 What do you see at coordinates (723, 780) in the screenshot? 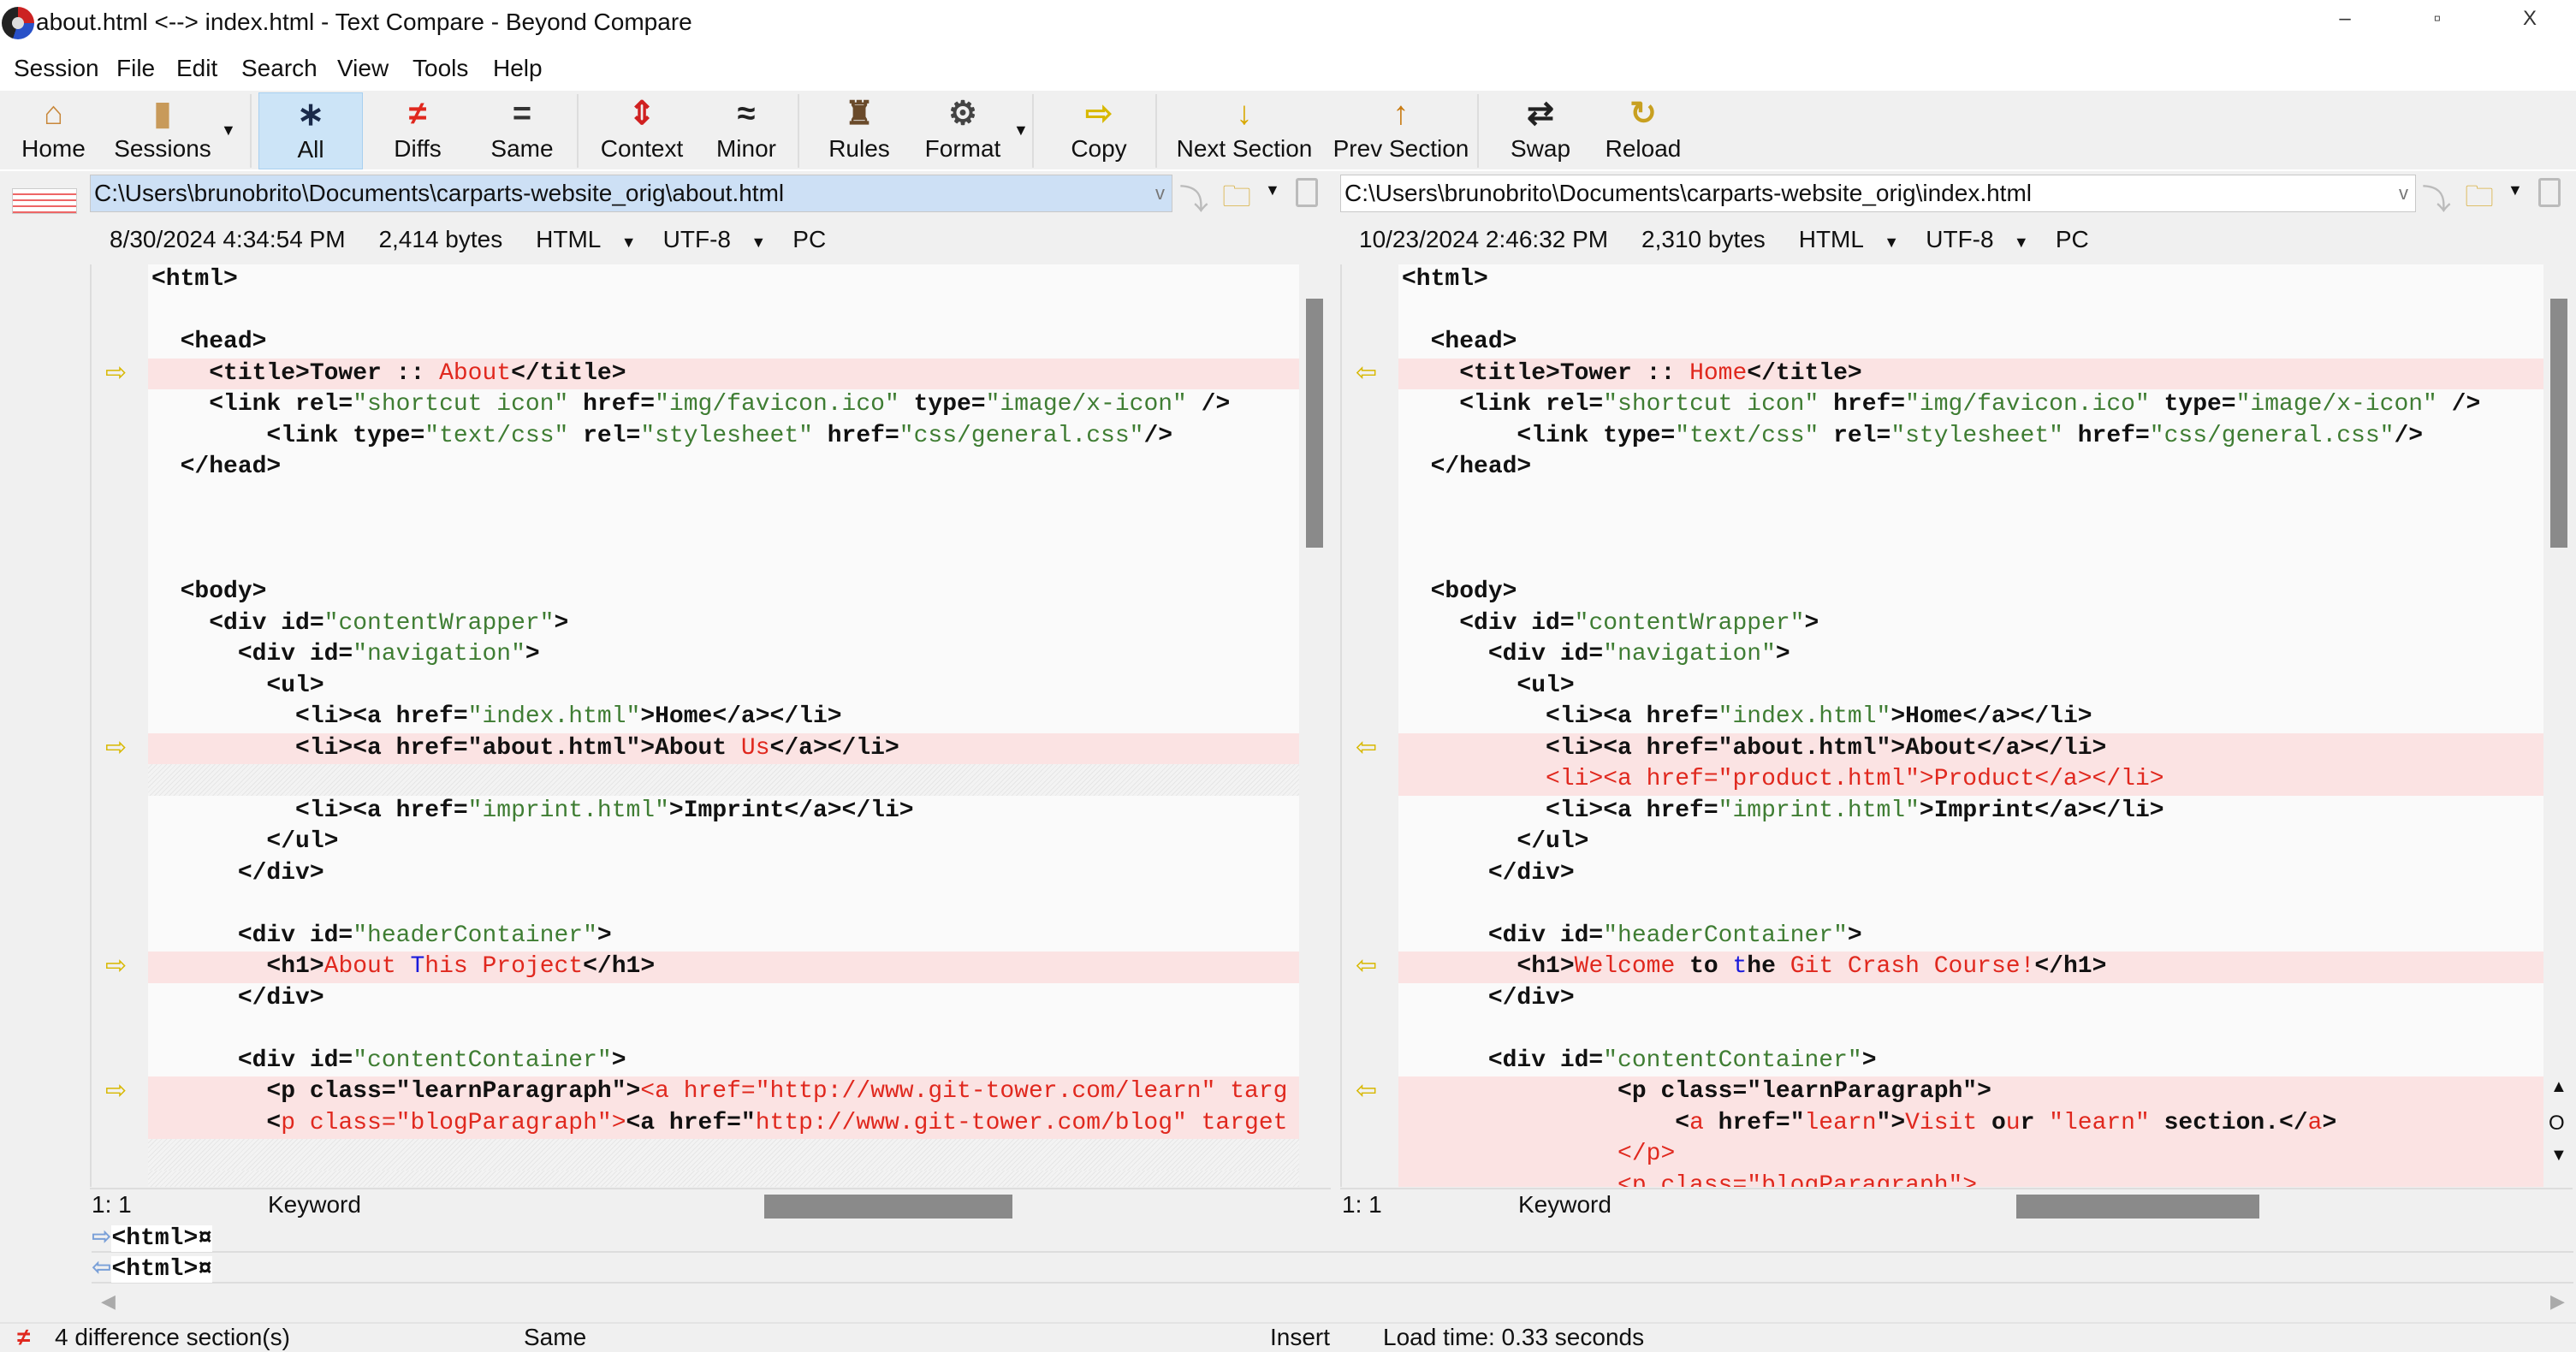
I see `missing-line` at bounding box center [723, 780].